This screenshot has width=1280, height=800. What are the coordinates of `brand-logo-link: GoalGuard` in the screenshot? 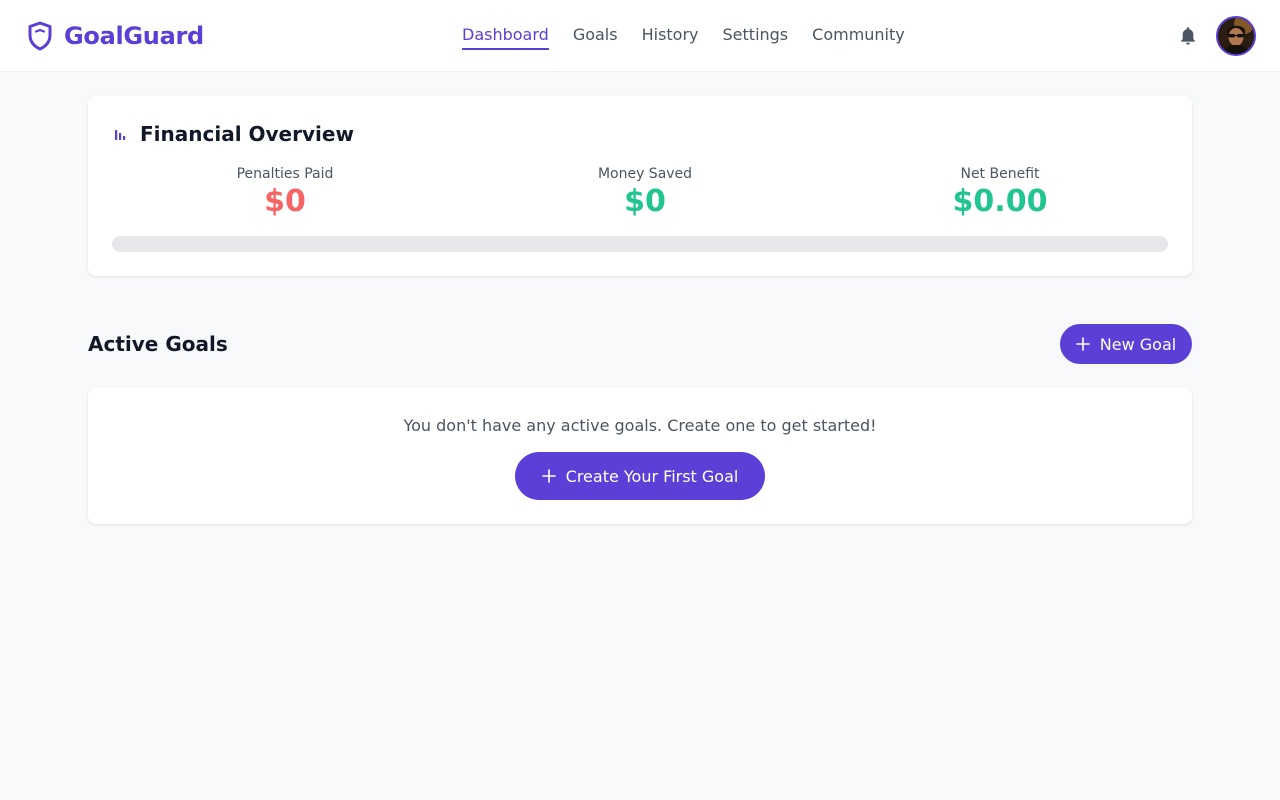 It's located at (115, 36).